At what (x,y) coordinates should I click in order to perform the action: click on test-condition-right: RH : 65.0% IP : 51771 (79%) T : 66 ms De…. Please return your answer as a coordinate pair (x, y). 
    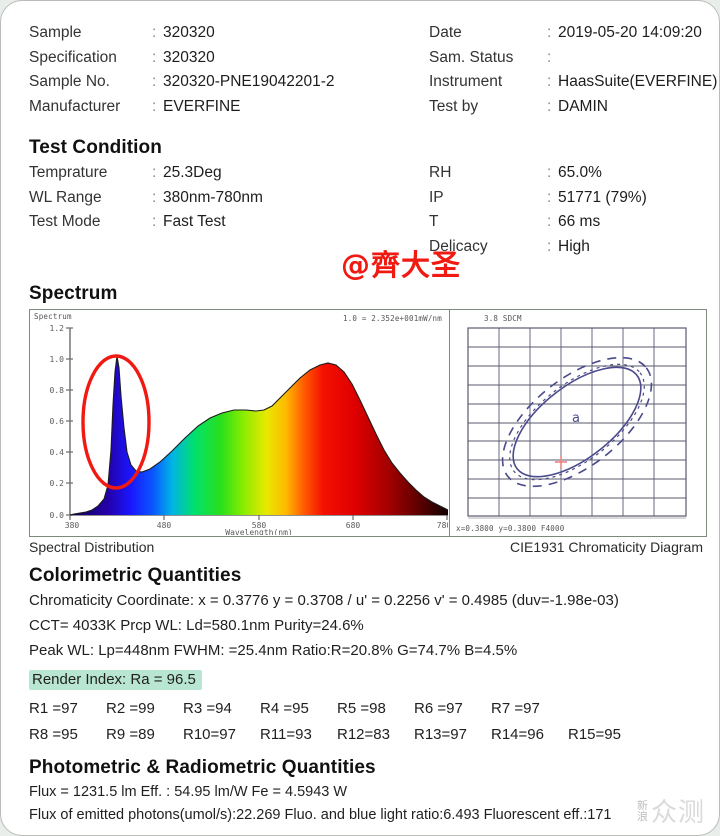
    Looking at the image, I should click on (564, 214).